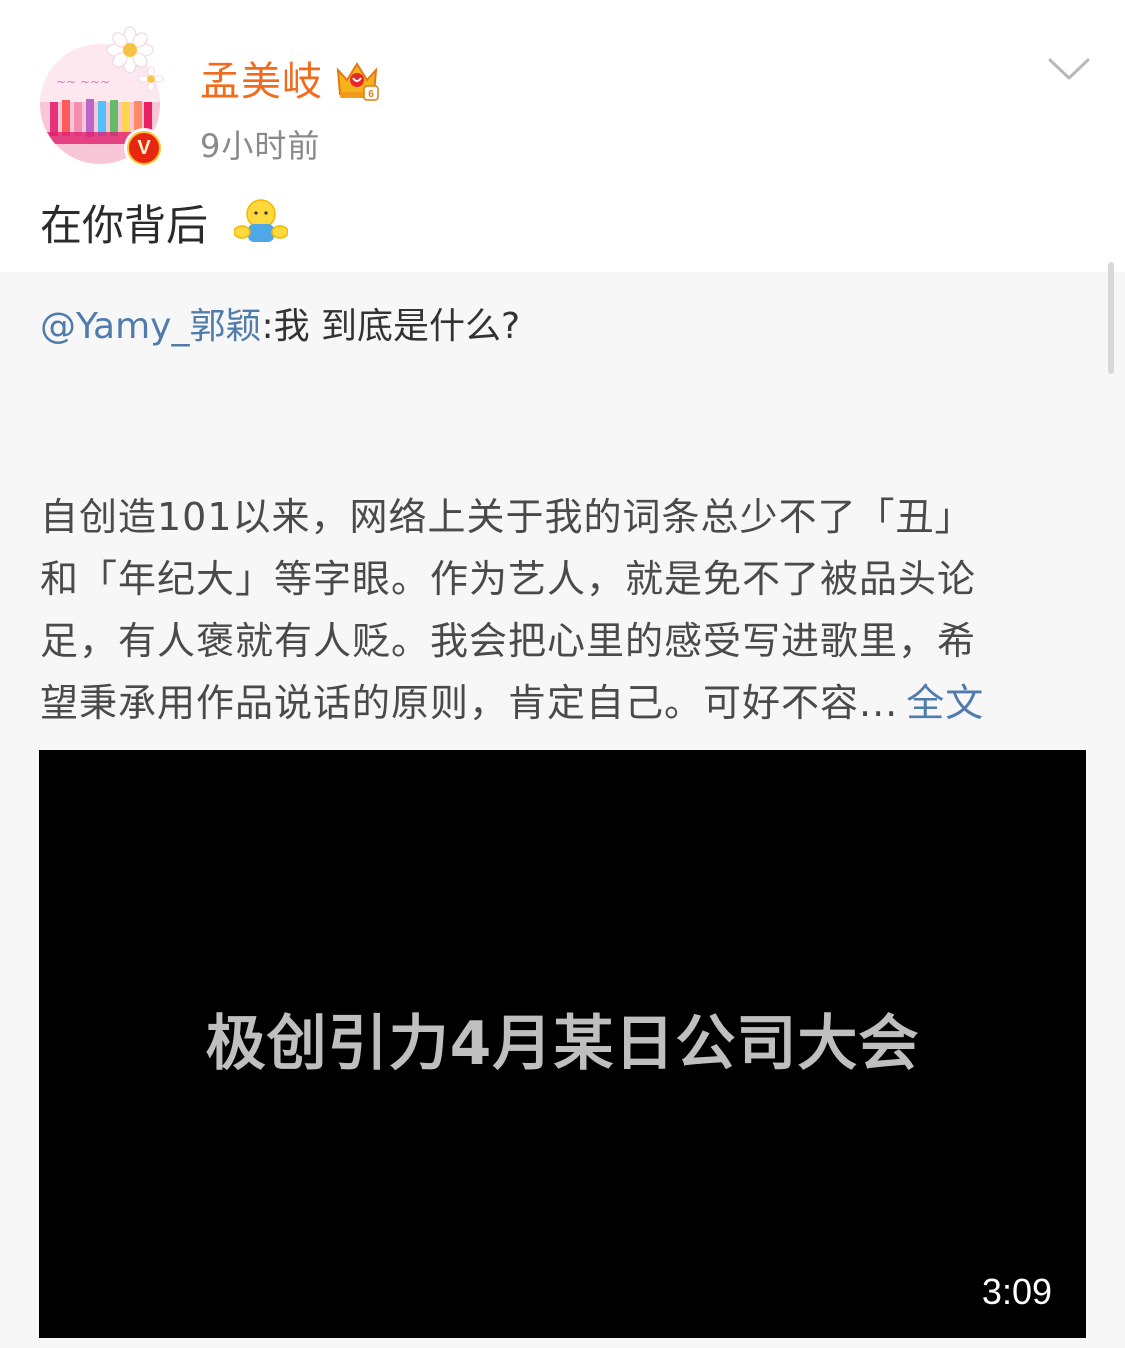 The height and width of the screenshot is (1348, 1125). Describe the element at coordinates (150, 326) in the screenshot. I see `mention-link: @Yamy_郭颖` at that location.